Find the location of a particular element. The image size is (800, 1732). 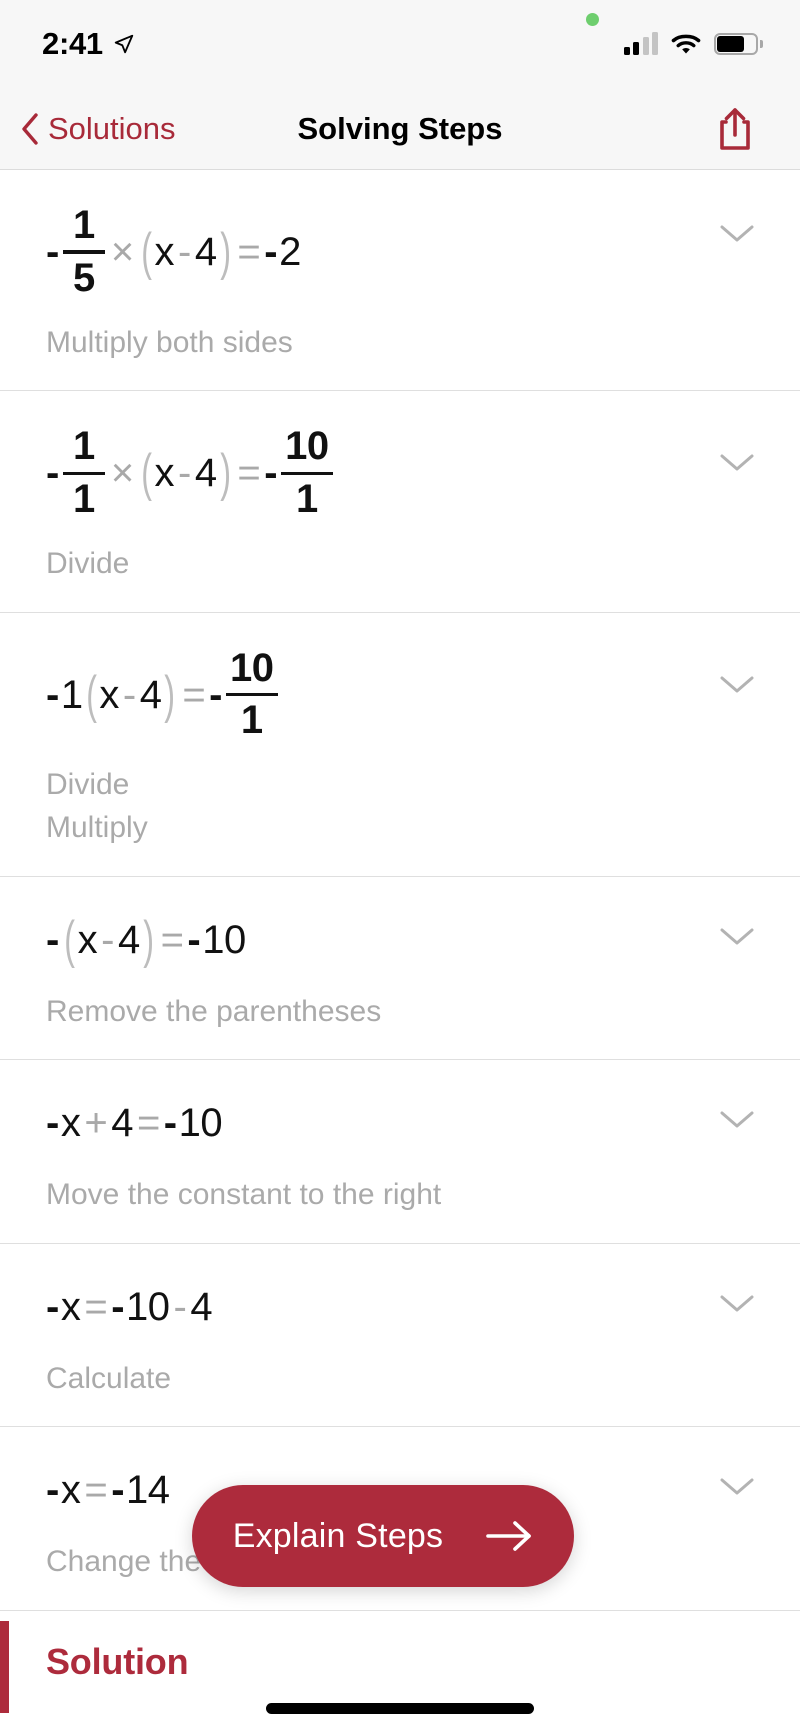

navigation-bar: Solutions Solving Steps is located at coordinates (400, 129).